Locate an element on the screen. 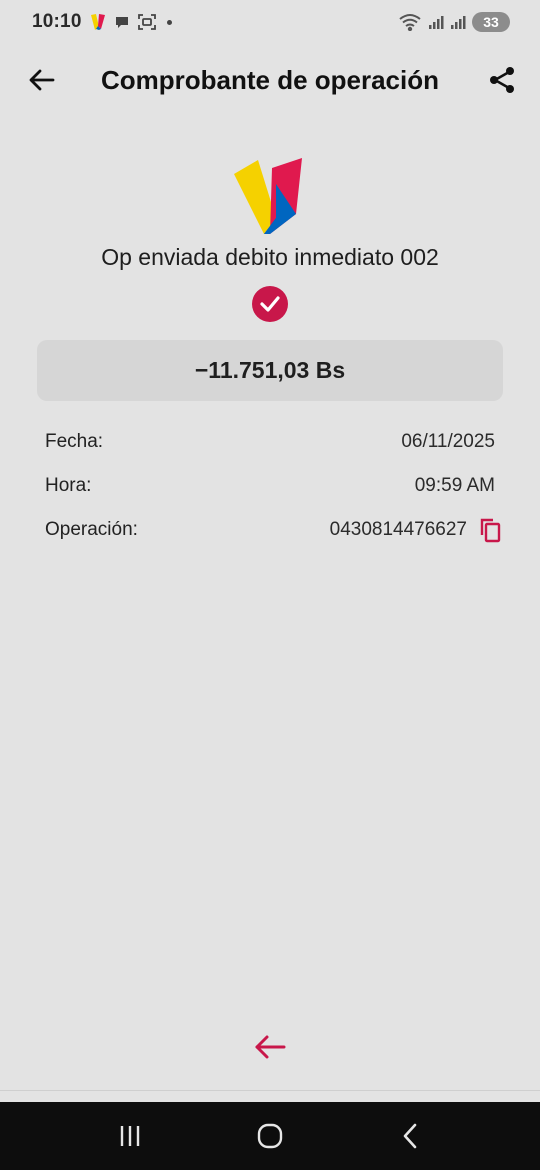 The width and height of the screenshot is (540, 1170). amount-display: −11.751,03 Bs is located at coordinates (270, 370).